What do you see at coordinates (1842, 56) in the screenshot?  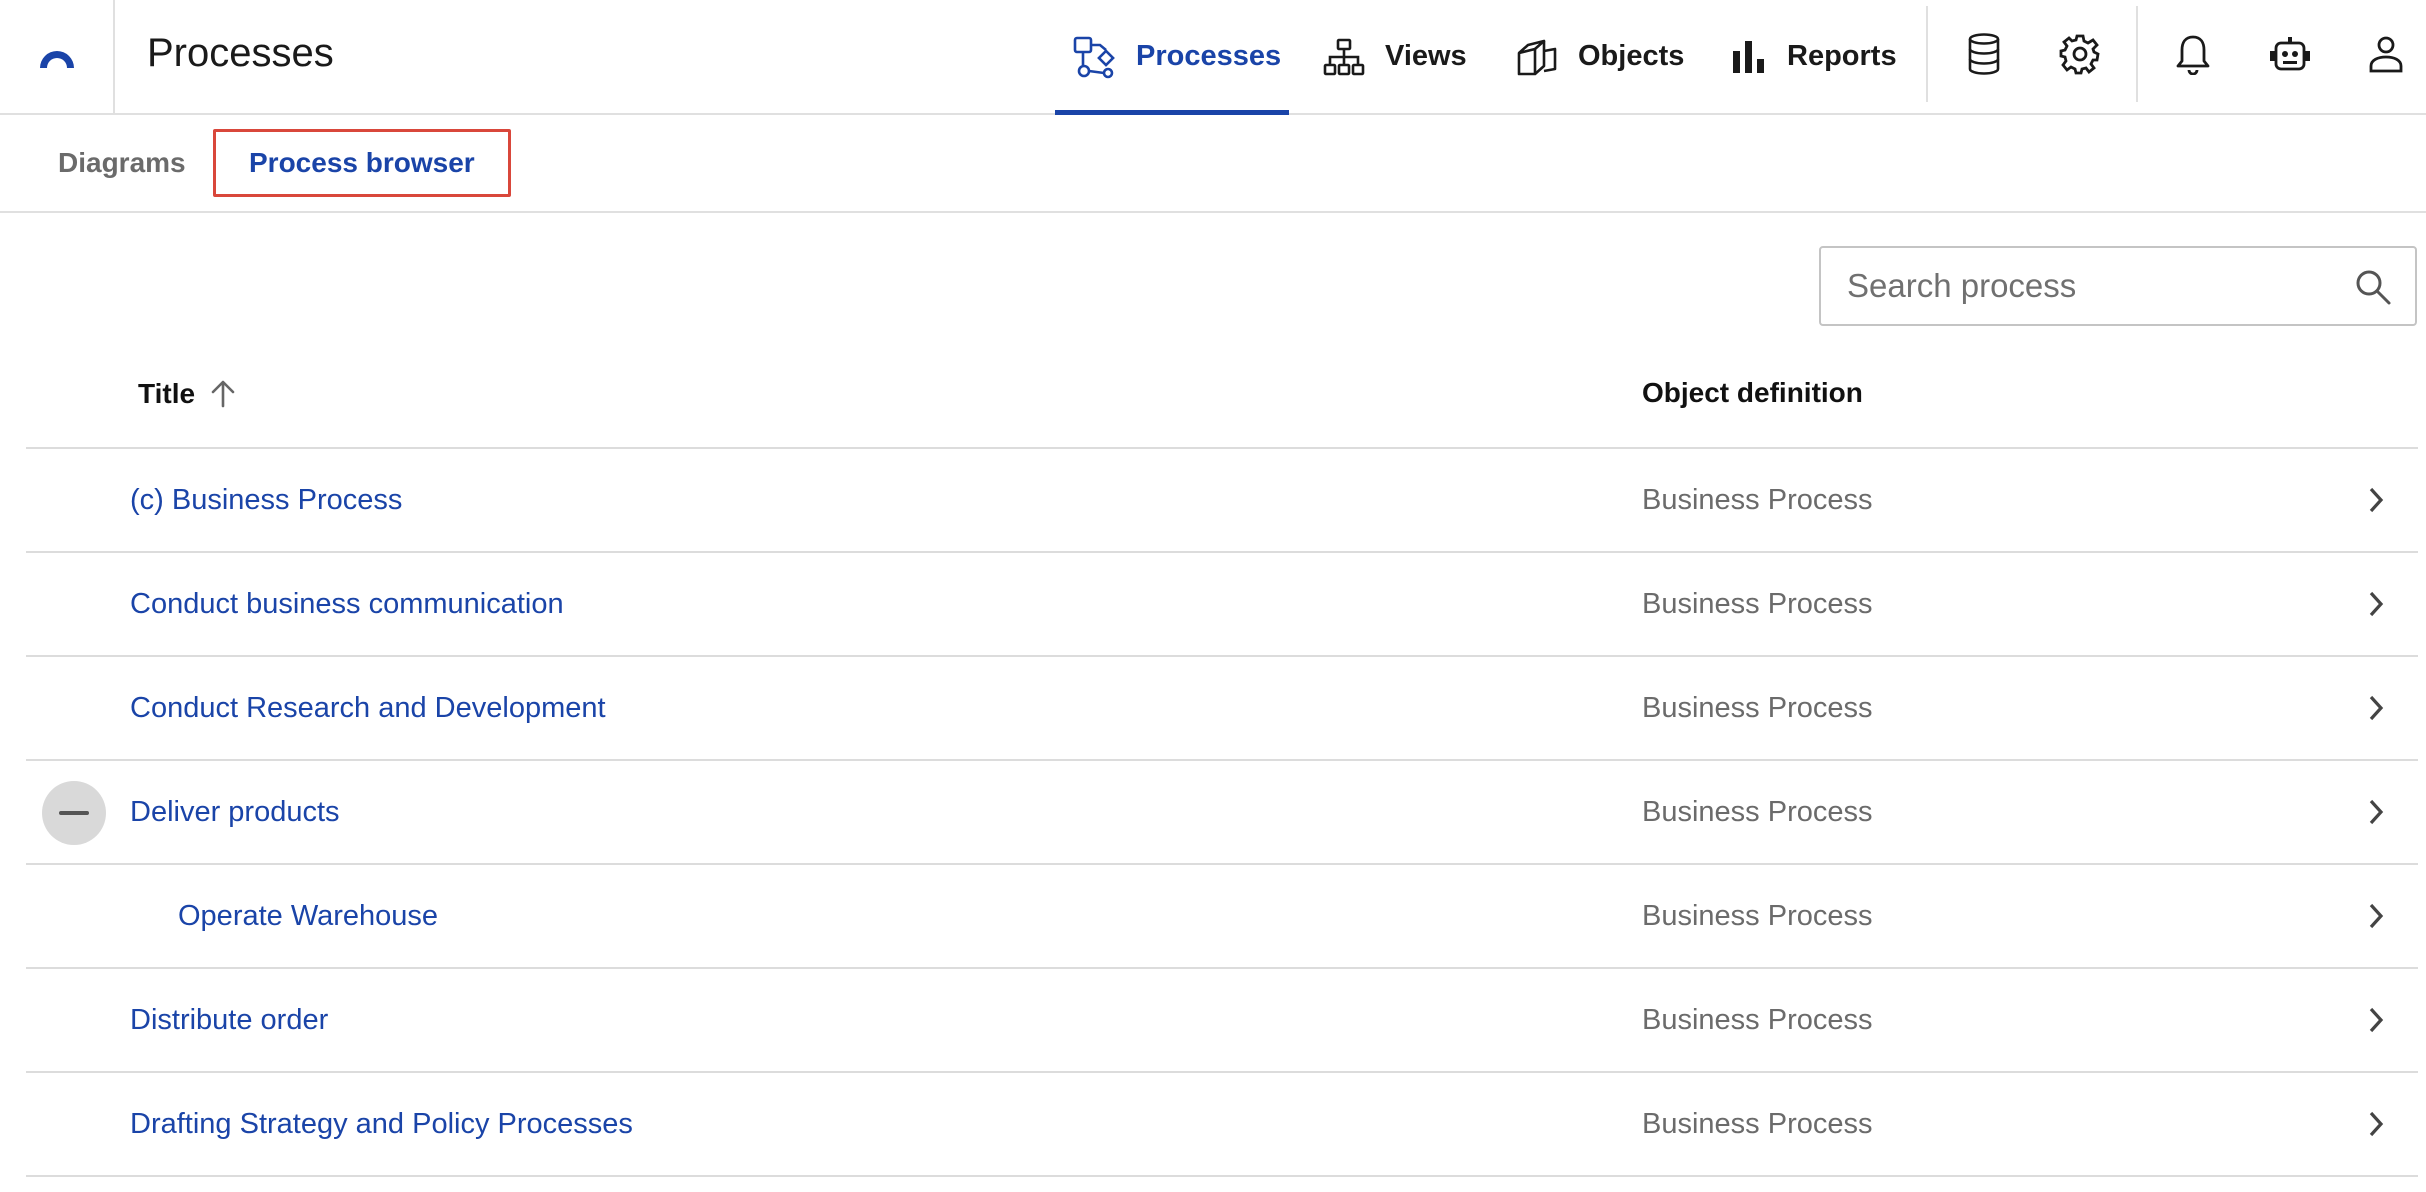 I see `nav-tab-reports-label: Reports` at bounding box center [1842, 56].